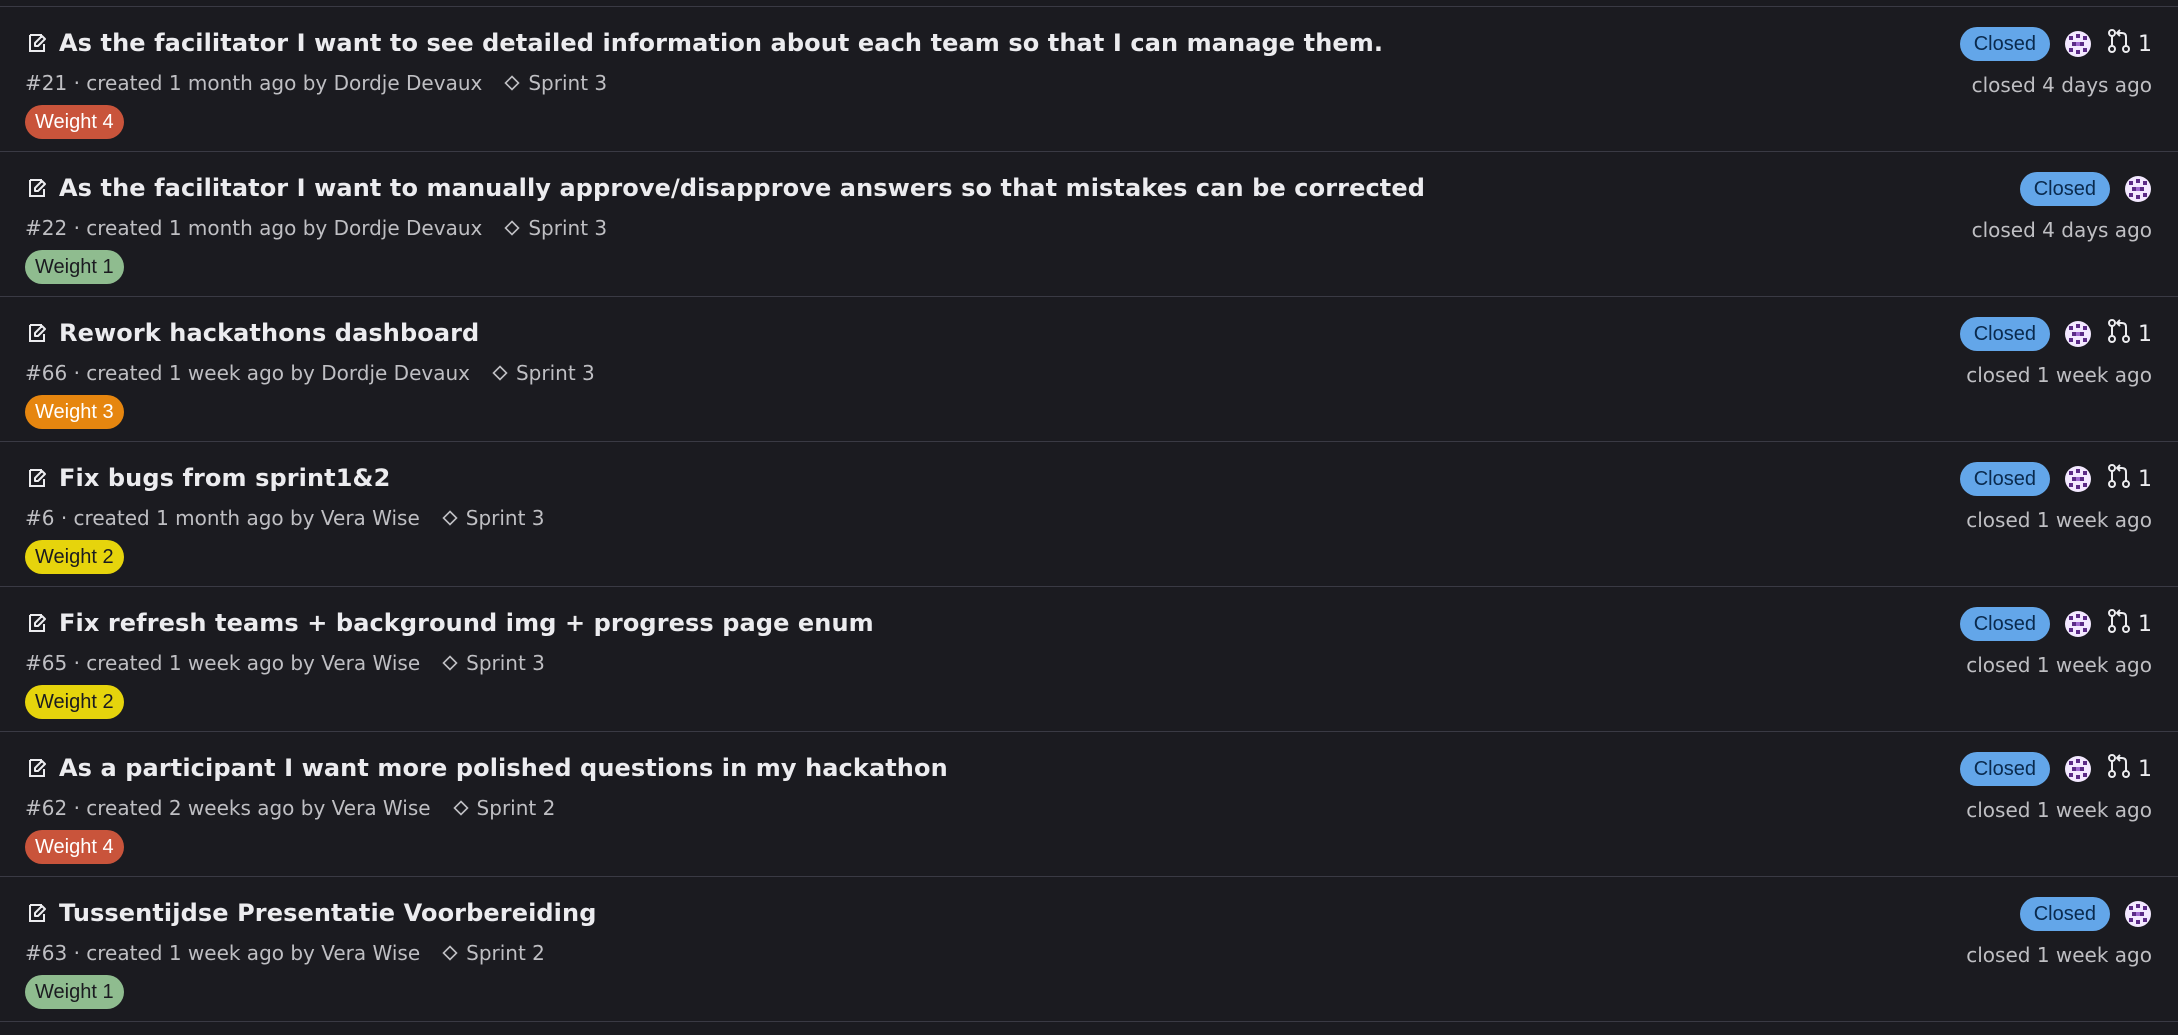  Describe the element at coordinates (223, 663) in the screenshot. I see `issue-meta-text: #65 · created 1 week ago by Vera Wise` at that location.